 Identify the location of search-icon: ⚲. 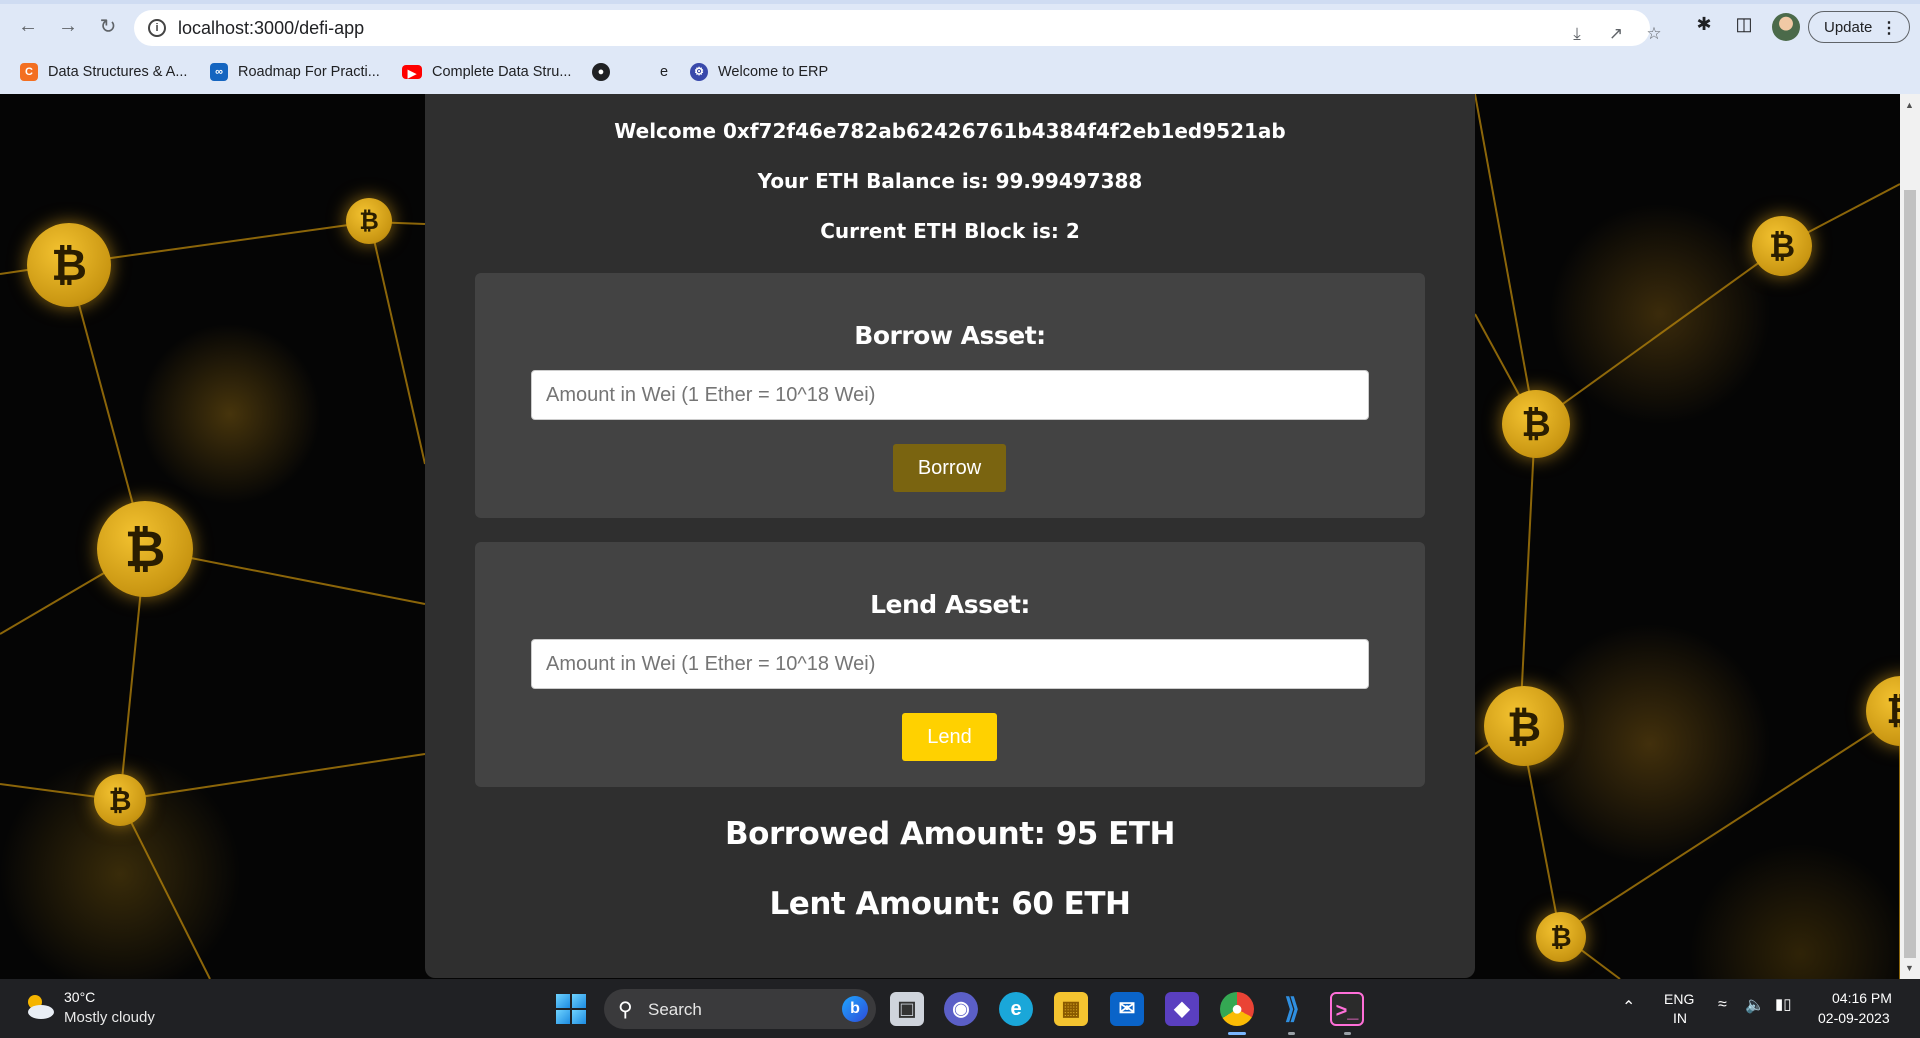
(625, 1010).